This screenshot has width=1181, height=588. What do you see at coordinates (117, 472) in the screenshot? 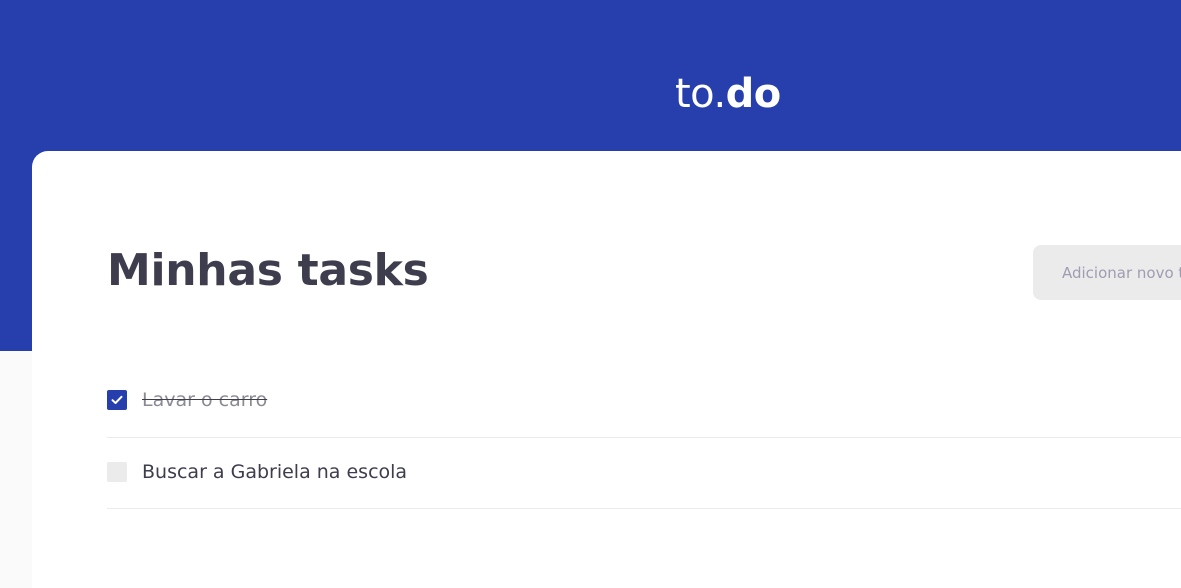
I see `task-checkbox-unchecked` at bounding box center [117, 472].